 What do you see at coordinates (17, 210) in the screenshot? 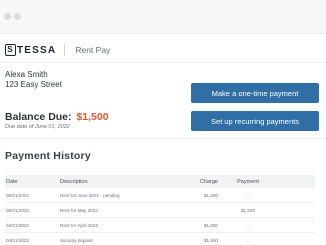
I see `row-date: 05/01/2022` at bounding box center [17, 210].